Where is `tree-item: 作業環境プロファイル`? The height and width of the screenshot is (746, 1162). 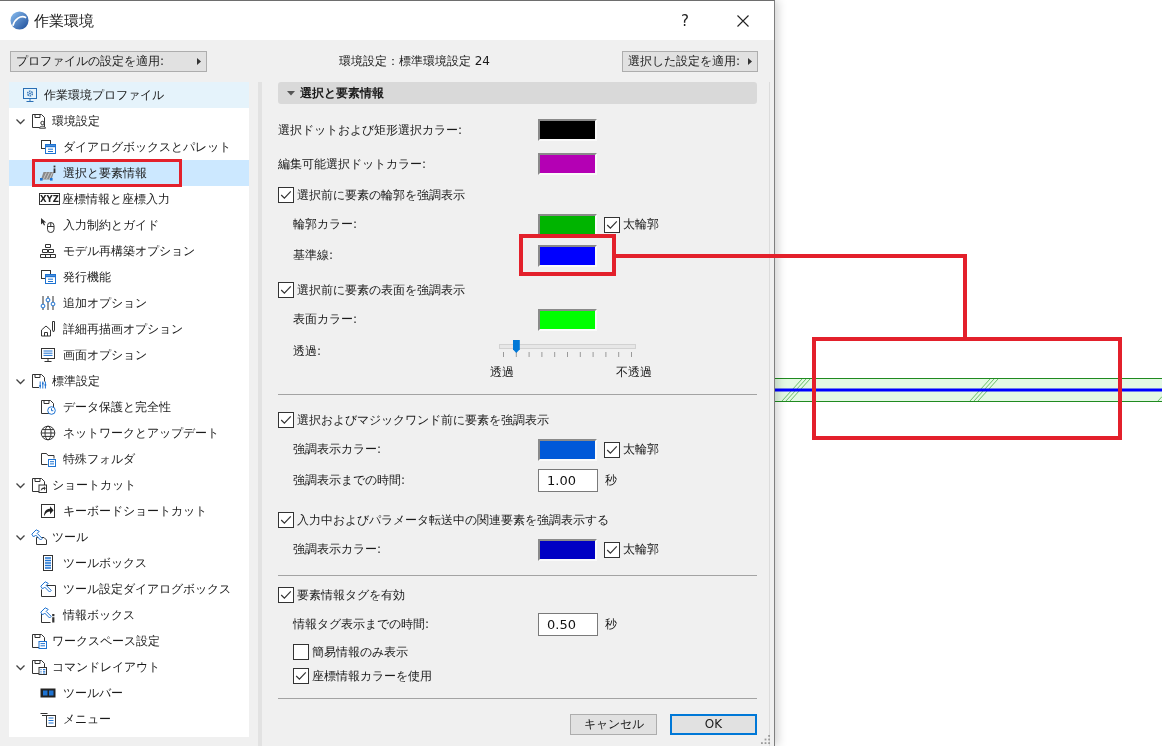 tree-item: 作業環境プロファイル is located at coordinates (129, 95).